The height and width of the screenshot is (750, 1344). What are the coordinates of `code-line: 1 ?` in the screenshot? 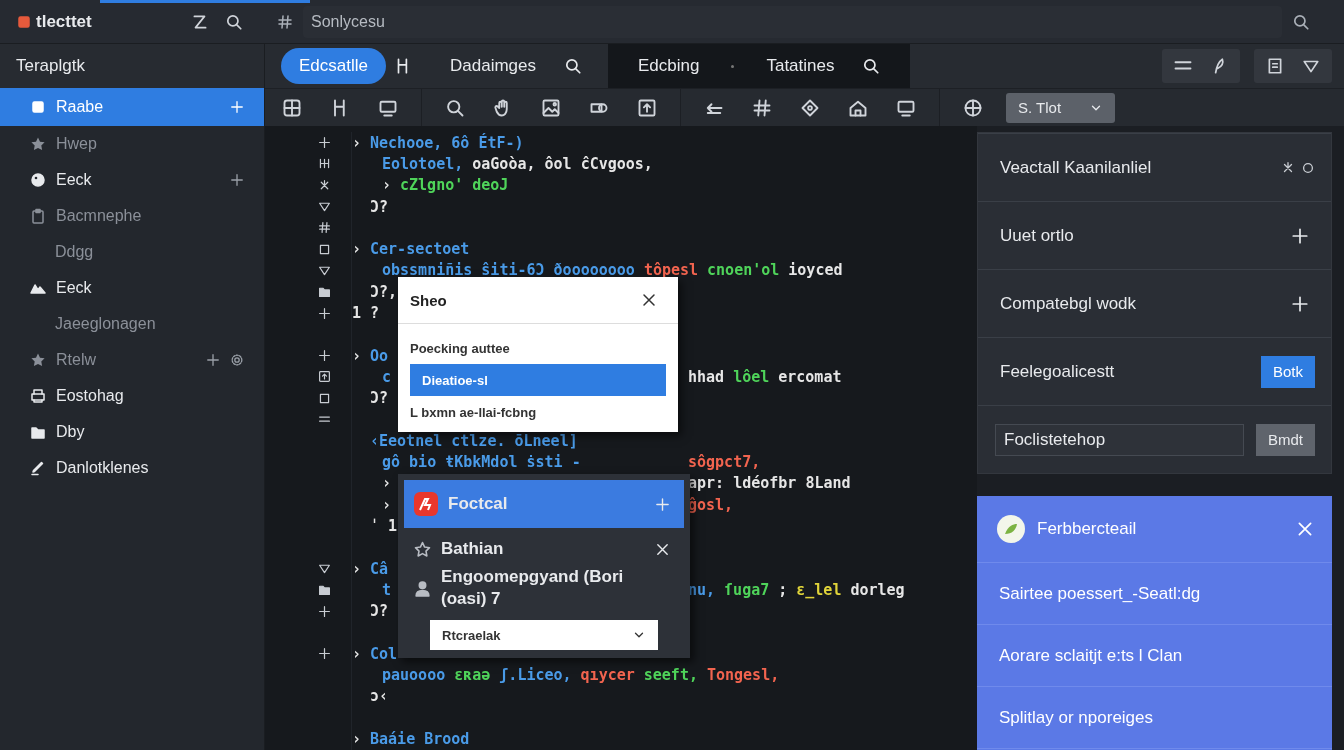 It's located at (366, 313).